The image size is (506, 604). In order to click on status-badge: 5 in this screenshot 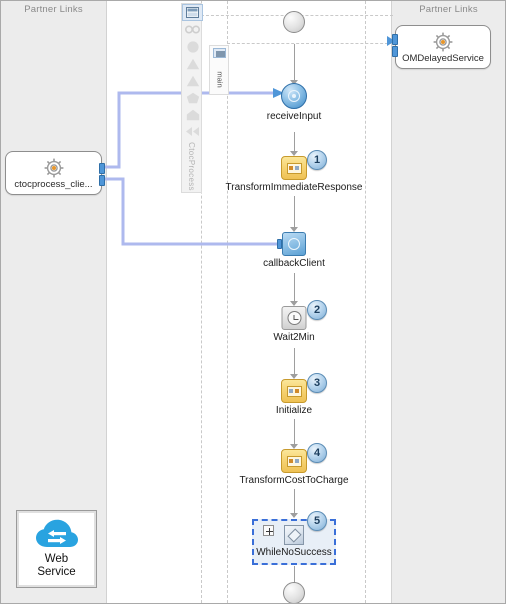, I will do `click(317, 521)`.